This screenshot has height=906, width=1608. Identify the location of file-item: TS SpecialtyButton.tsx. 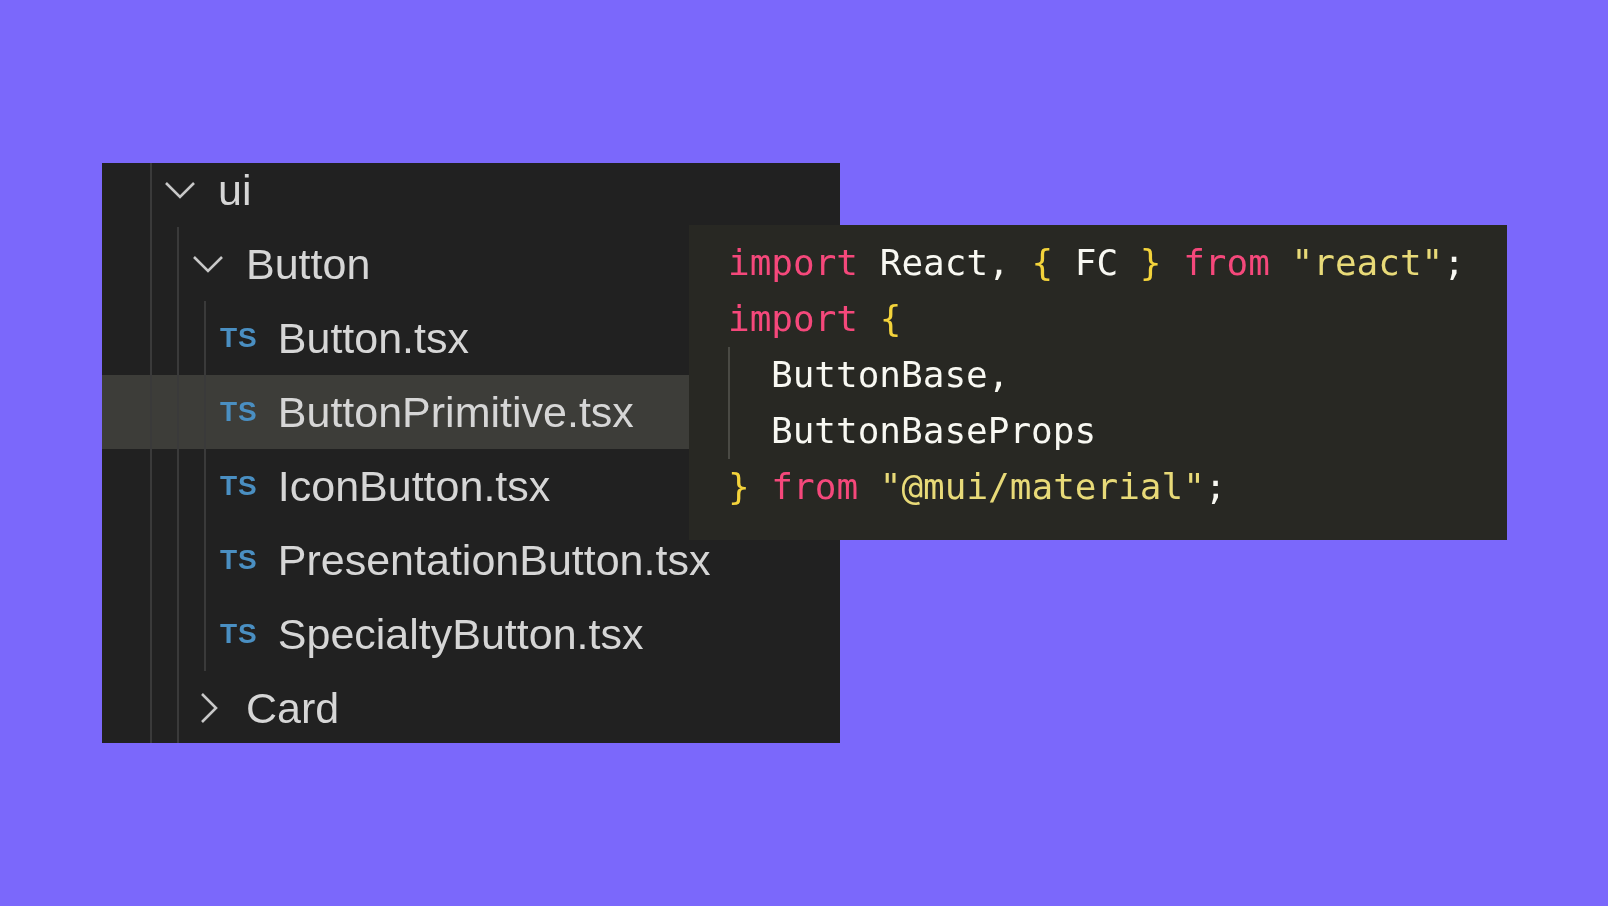
(395, 634).